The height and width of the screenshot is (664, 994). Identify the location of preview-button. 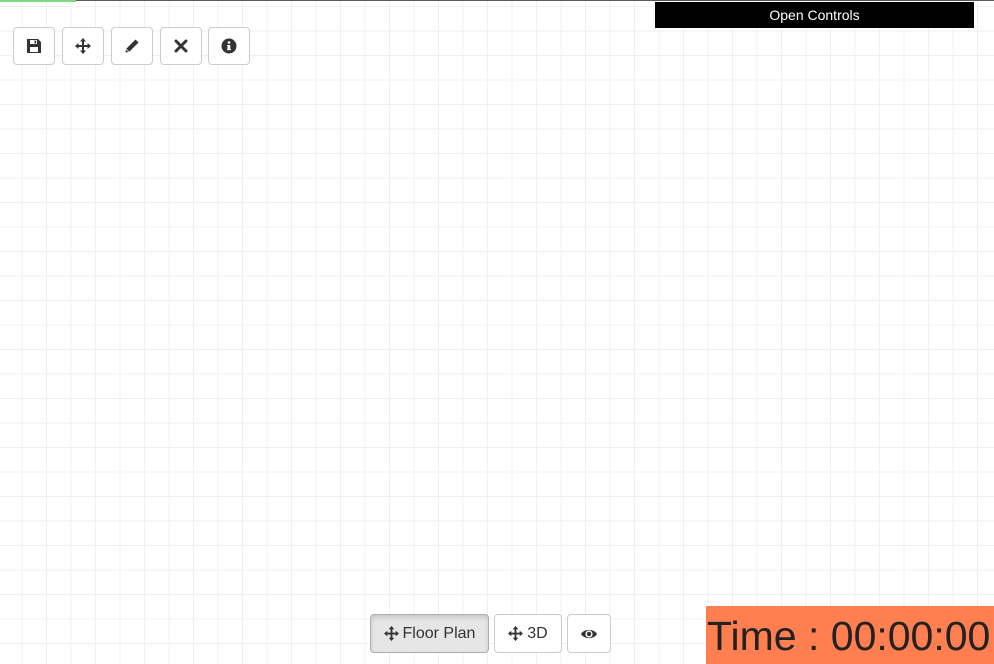
(589, 633).